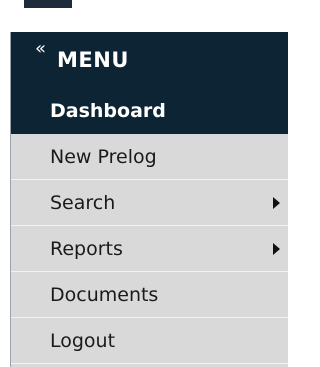 This screenshot has width=320, height=367. What do you see at coordinates (149, 249) in the screenshot?
I see `menu-item-reports: Reports` at bounding box center [149, 249].